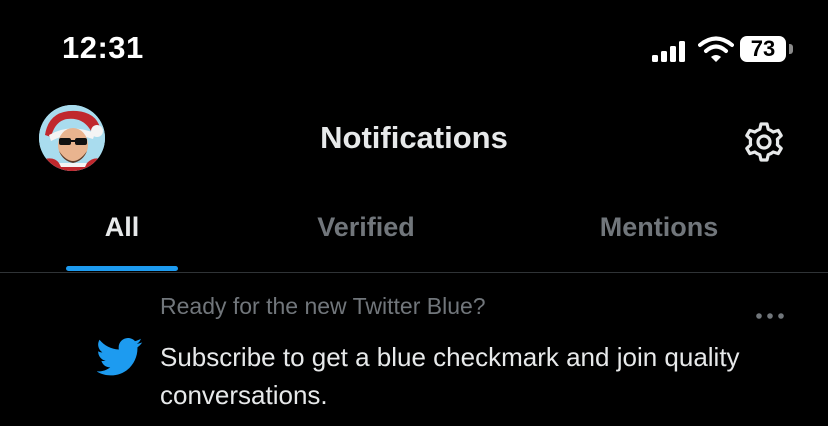 The height and width of the screenshot is (426, 828). Describe the element at coordinates (366, 227) in the screenshot. I see `tab-verified: Verified` at that location.